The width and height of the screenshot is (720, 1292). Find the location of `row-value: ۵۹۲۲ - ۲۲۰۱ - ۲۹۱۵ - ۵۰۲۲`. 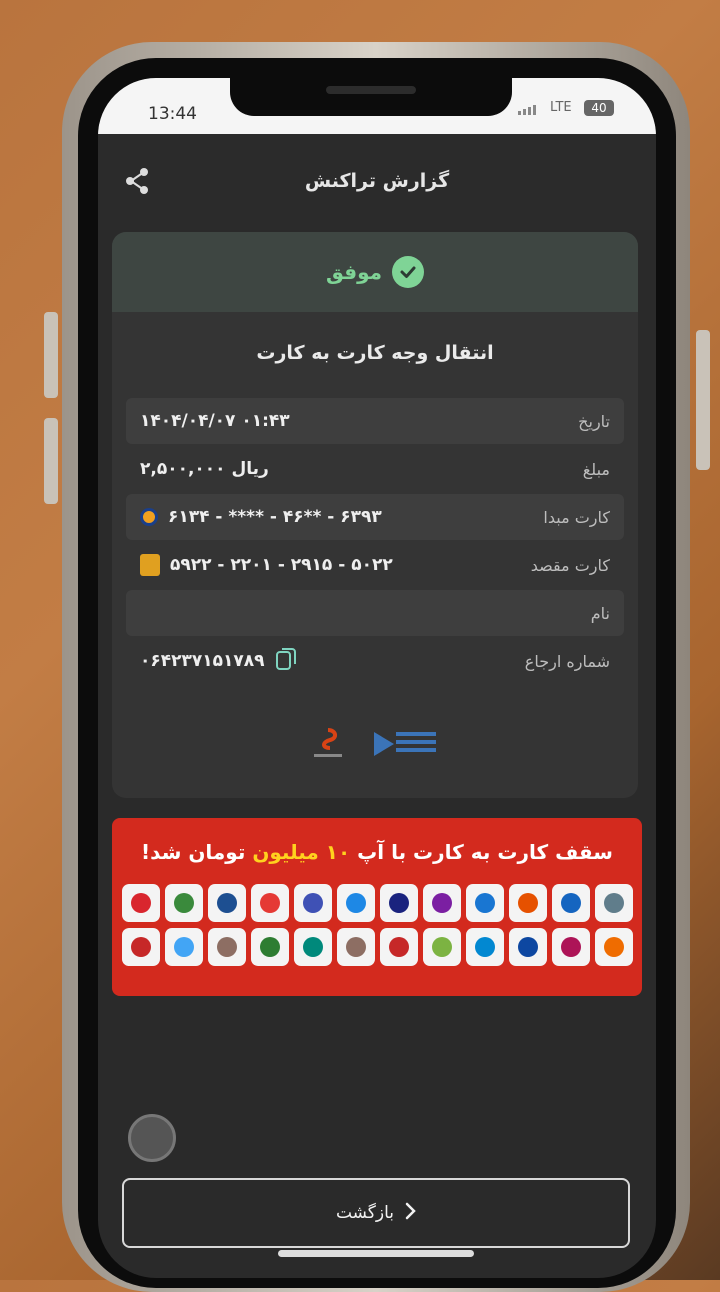

row-value: ۵۹۲۲ - ۲۲۰۱ - ۲۹۱۵ - ۵۰۲۲ is located at coordinates (281, 565).